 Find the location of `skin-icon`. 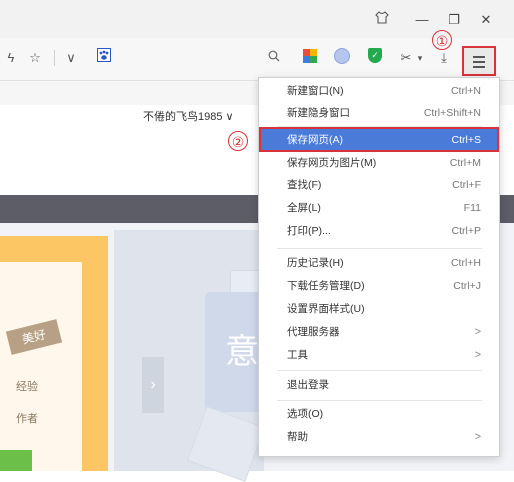

skin-icon is located at coordinates (382, 20).